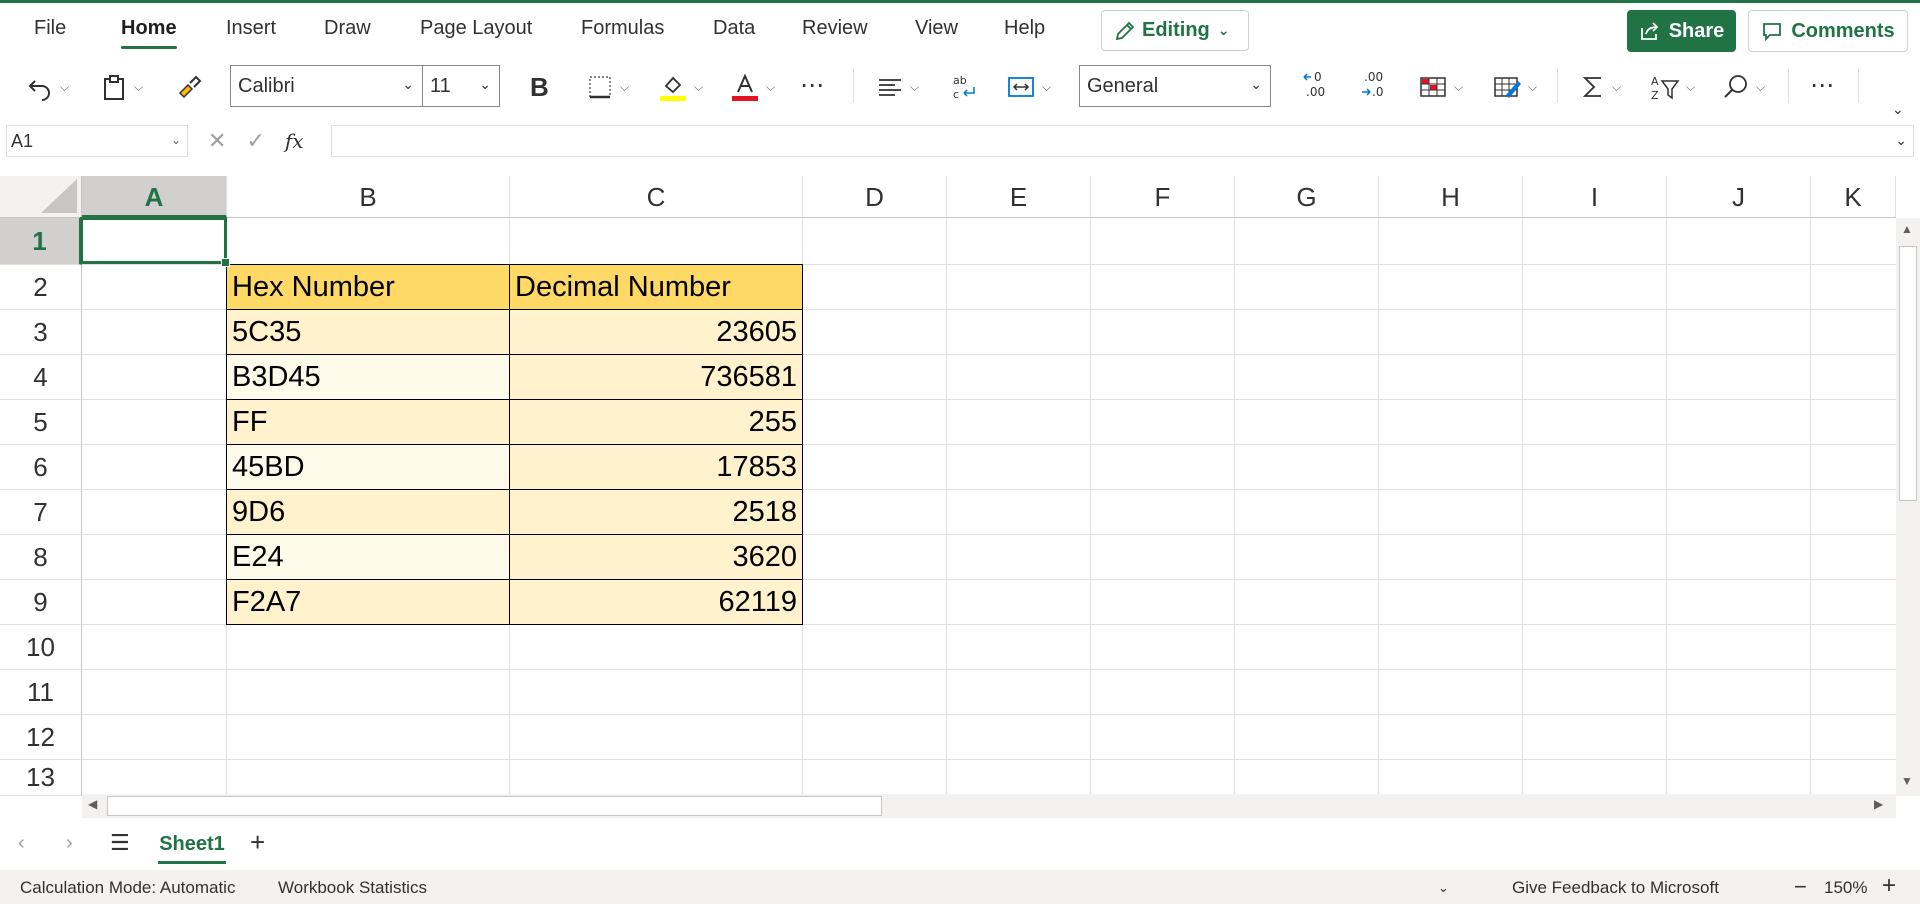 This screenshot has height=904, width=1920. What do you see at coordinates (1672, 87) in the screenshot?
I see `sort-filter-button: AZ ⌵` at bounding box center [1672, 87].